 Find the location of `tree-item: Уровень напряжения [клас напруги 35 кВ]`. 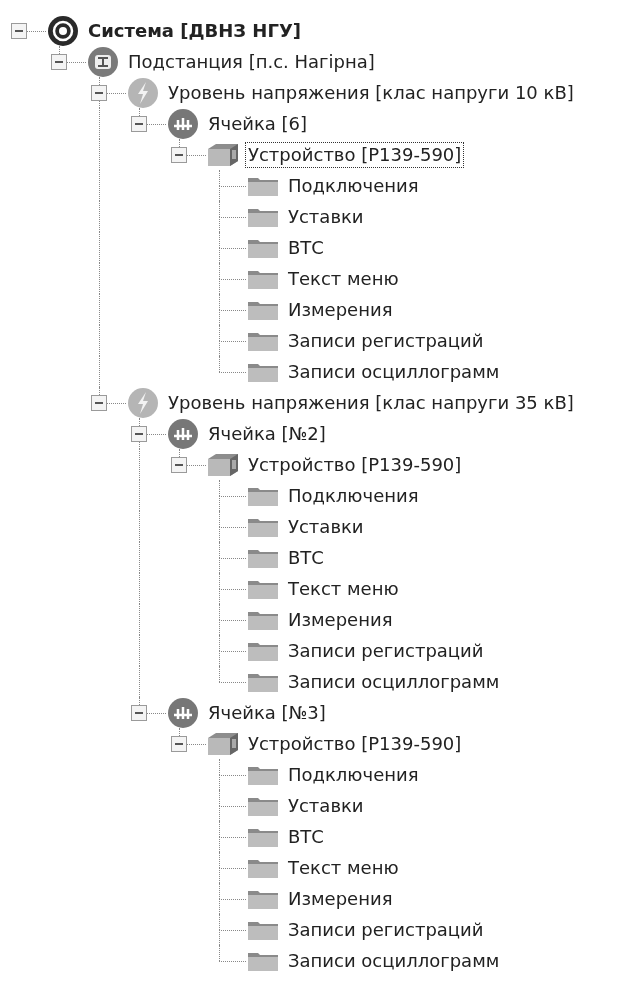

tree-item: Уровень напряжения [клас напруги 35 кВ] is located at coordinates (371, 402).